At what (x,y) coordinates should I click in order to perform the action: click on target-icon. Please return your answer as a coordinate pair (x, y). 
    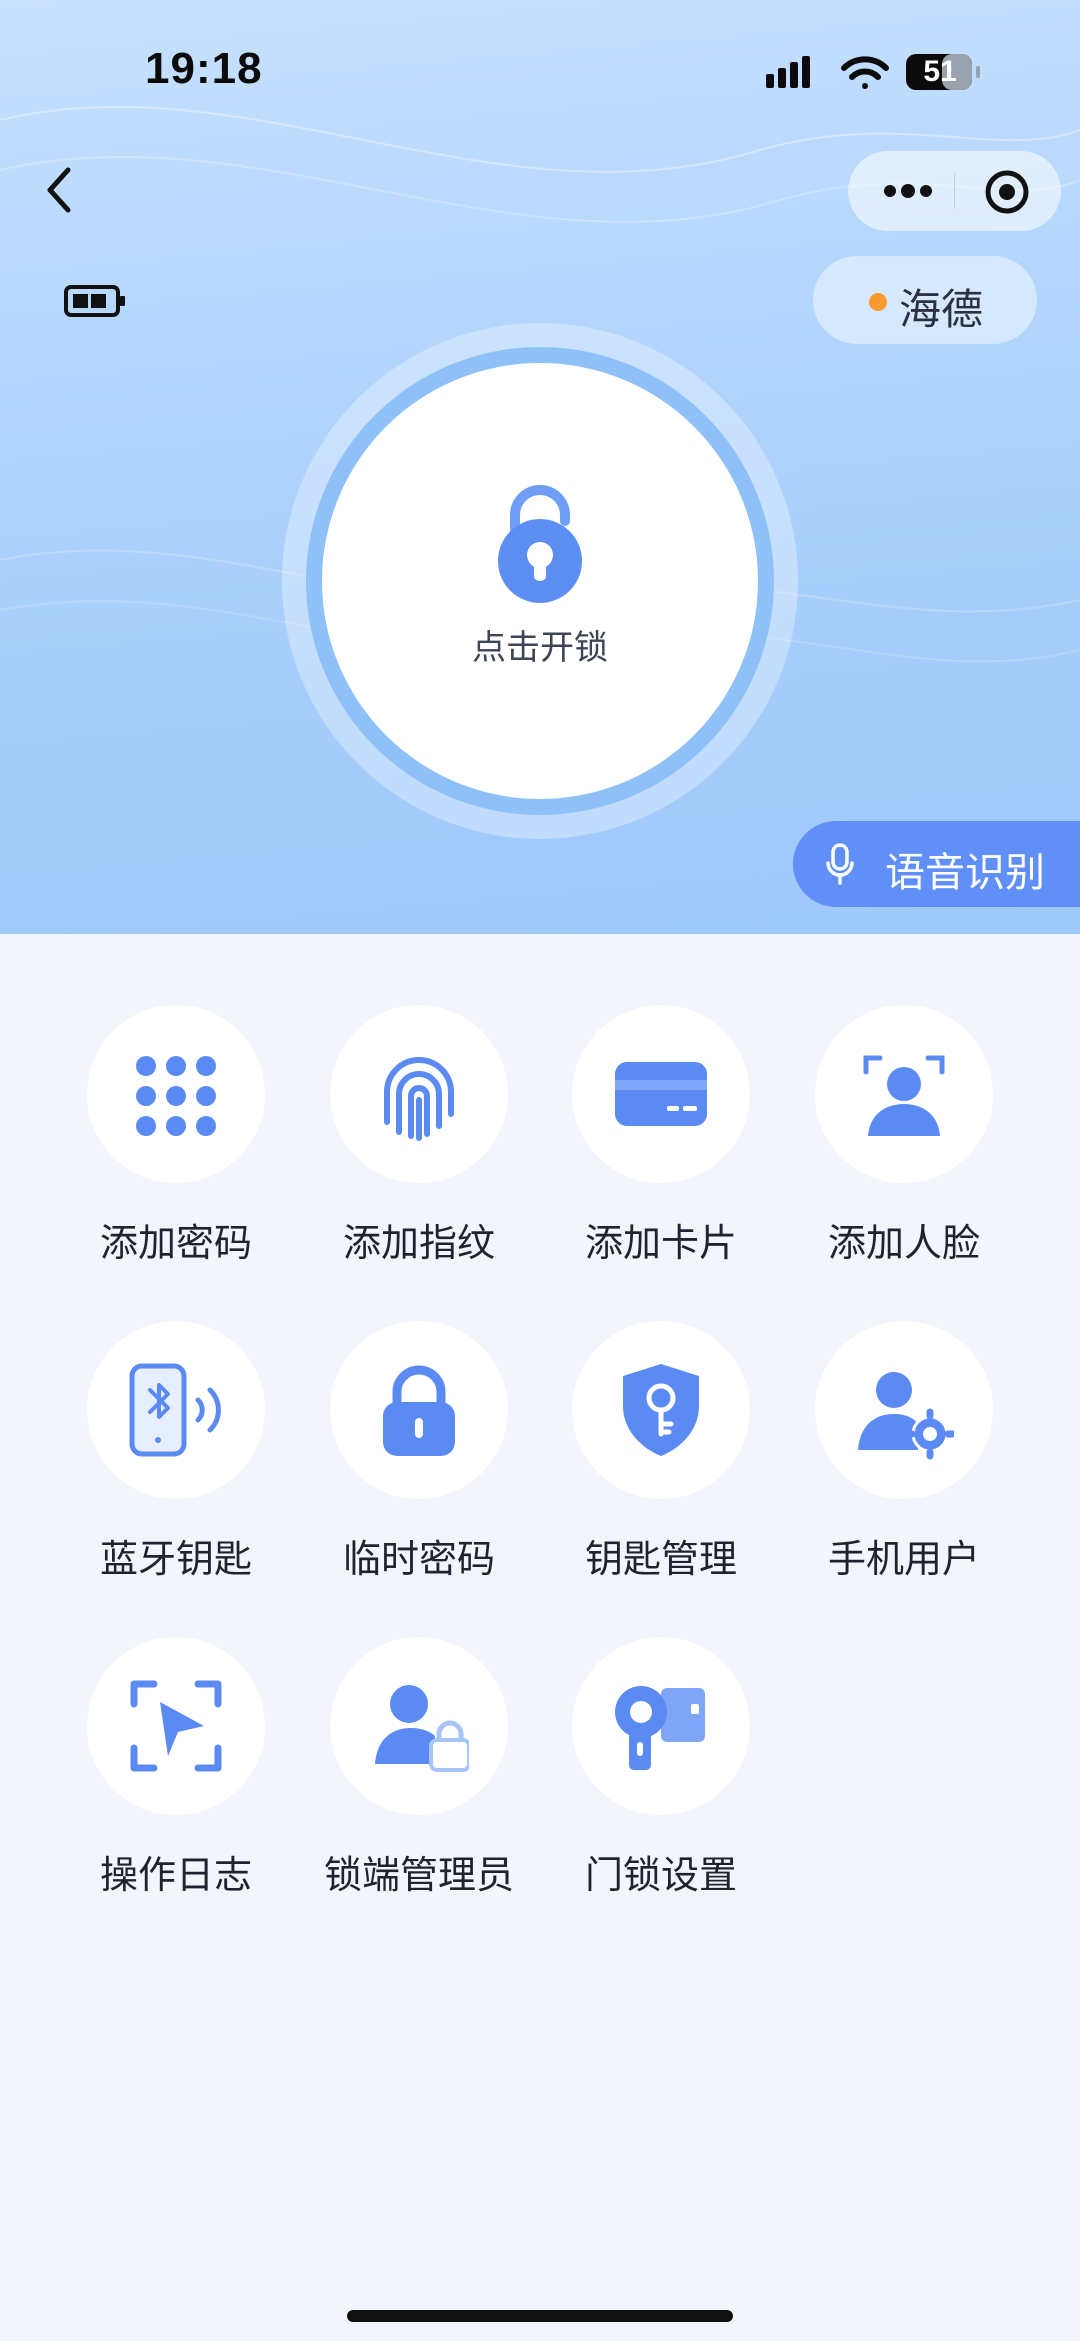
    Looking at the image, I should click on (1007, 192).